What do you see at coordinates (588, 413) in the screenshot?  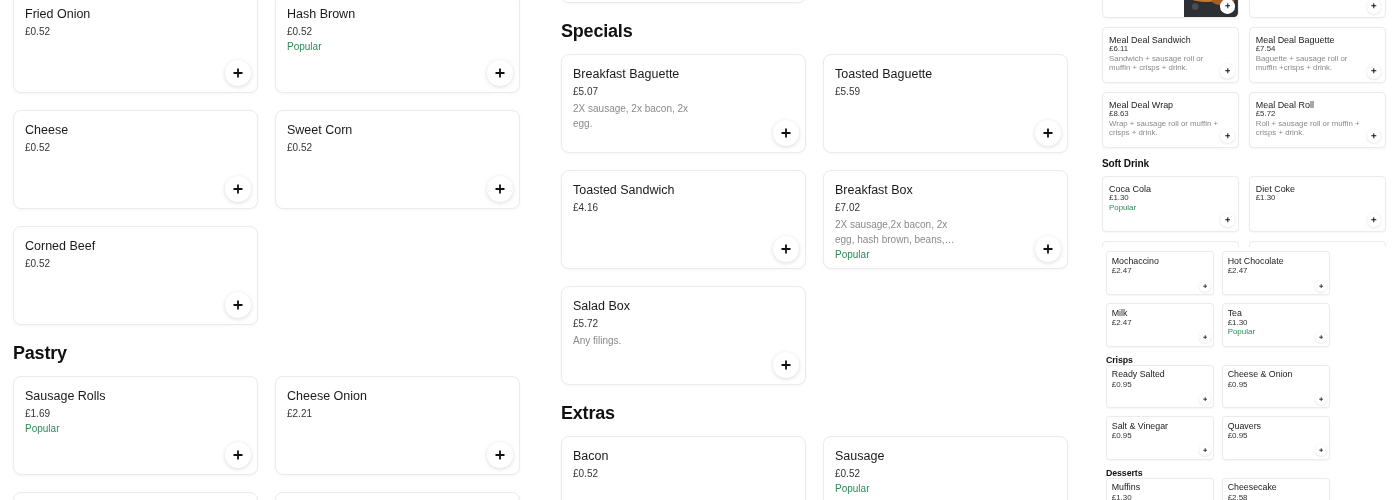 I see `section-heading: Extras` at bounding box center [588, 413].